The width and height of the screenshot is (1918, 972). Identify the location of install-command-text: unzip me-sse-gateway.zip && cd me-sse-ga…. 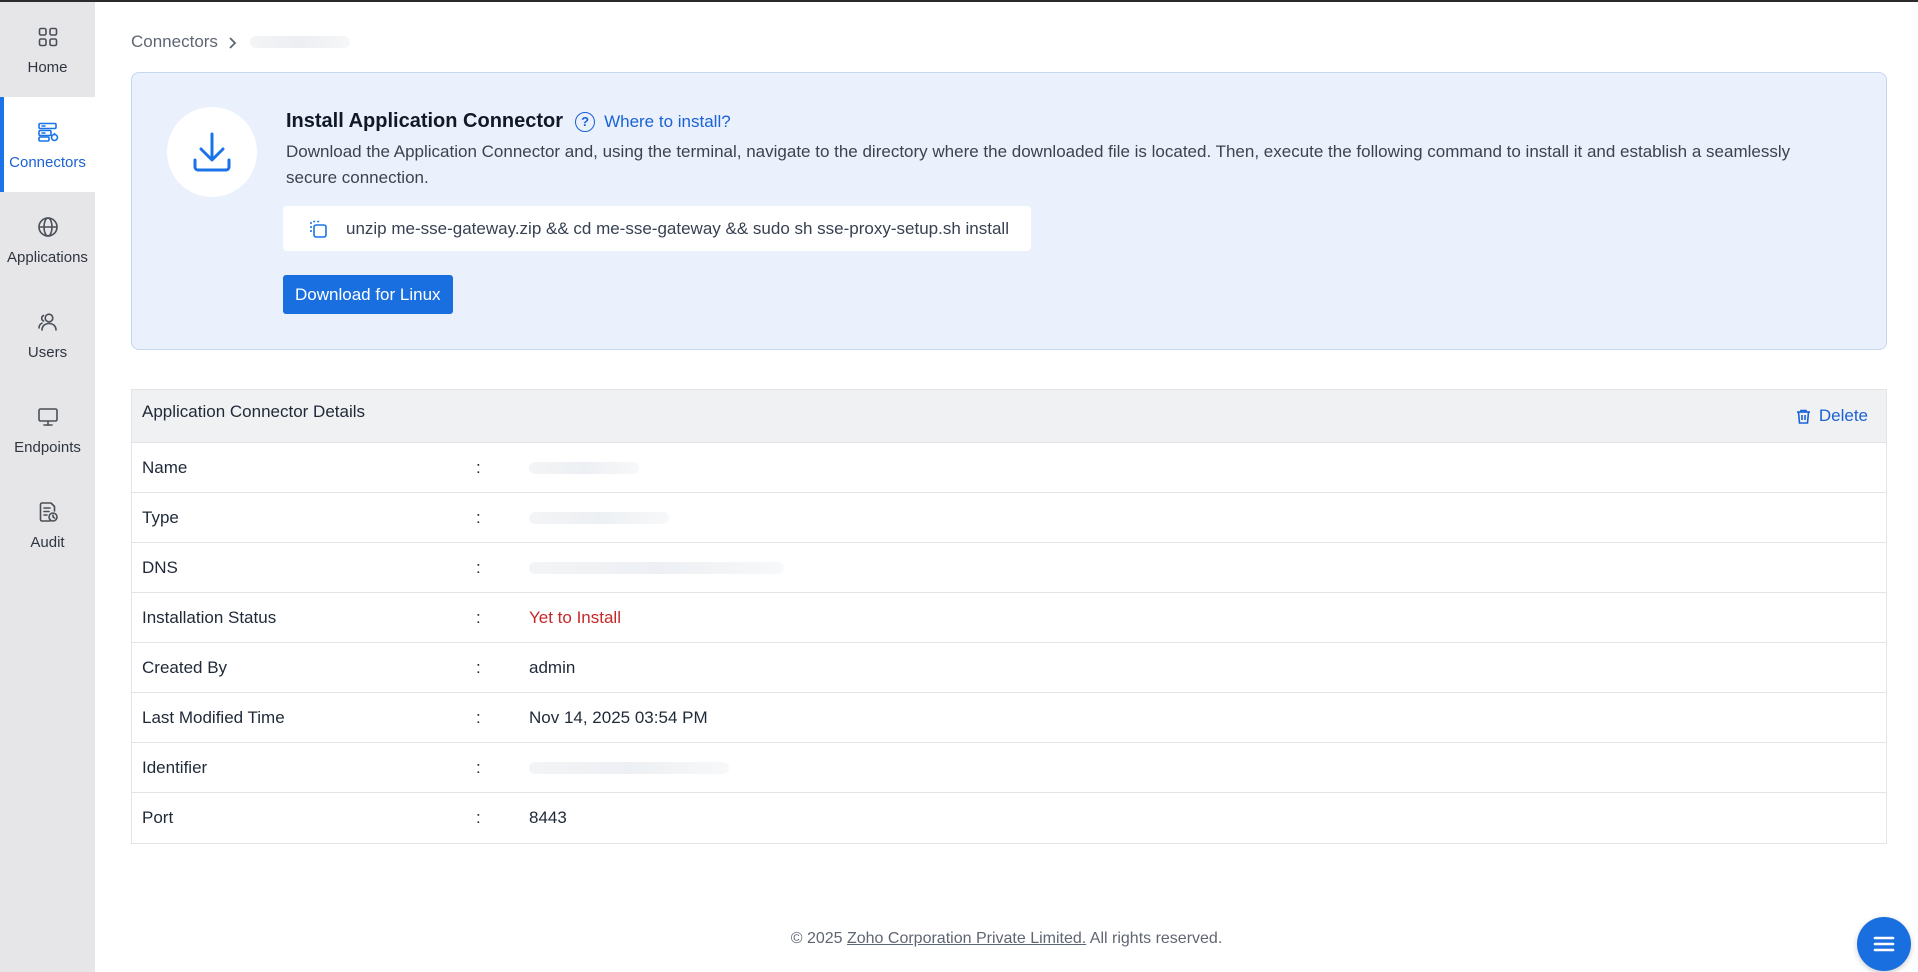
(677, 228).